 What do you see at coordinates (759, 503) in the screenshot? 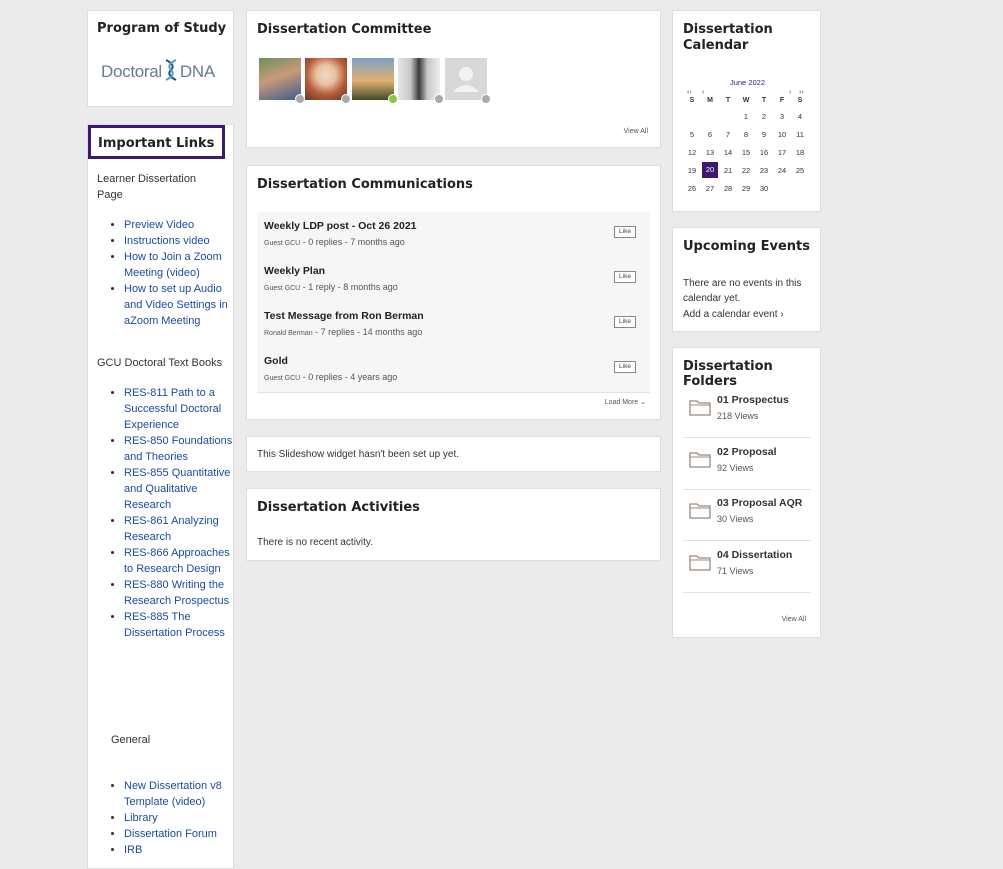
I see `folder-name: 03 Proposal AQR` at bounding box center [759, 503].